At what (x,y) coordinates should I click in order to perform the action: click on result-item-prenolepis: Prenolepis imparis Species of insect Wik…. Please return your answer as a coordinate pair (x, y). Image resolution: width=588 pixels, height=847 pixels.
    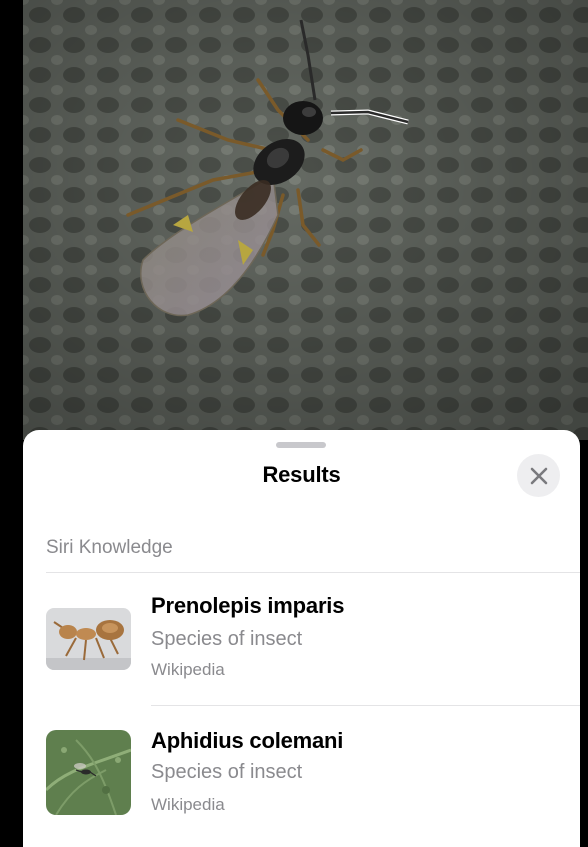
    Looking at the image, I should click on (313, 640).